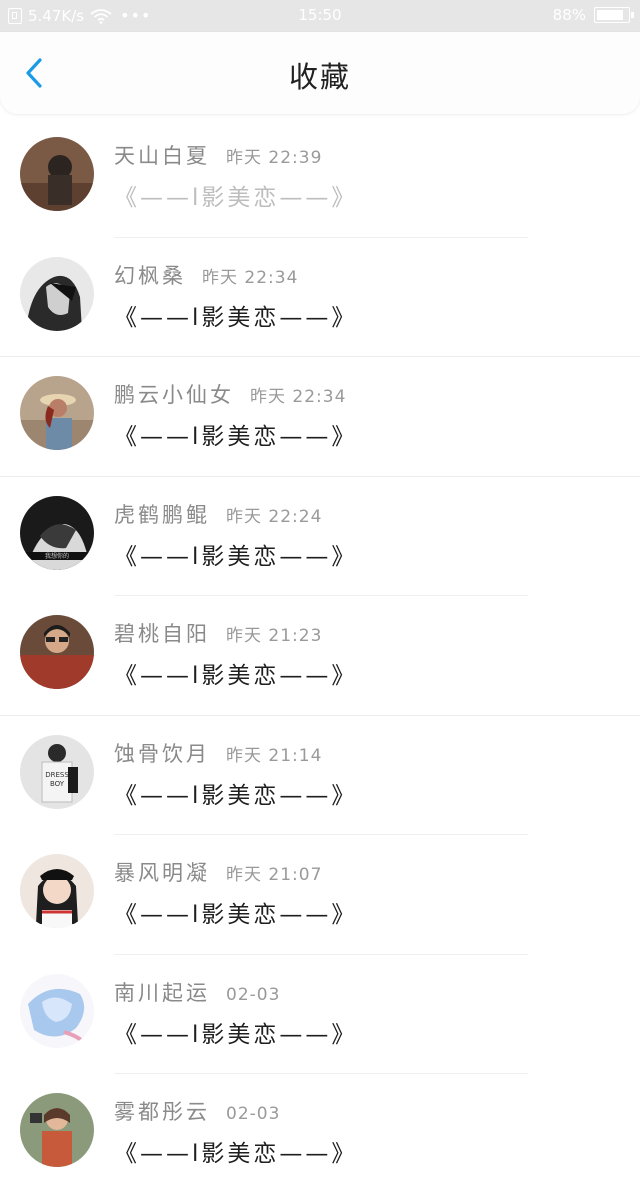  I want to click on list-item: 暴风明凝 昨天 21:07 《——l影美恋——》, so click(320, 895).